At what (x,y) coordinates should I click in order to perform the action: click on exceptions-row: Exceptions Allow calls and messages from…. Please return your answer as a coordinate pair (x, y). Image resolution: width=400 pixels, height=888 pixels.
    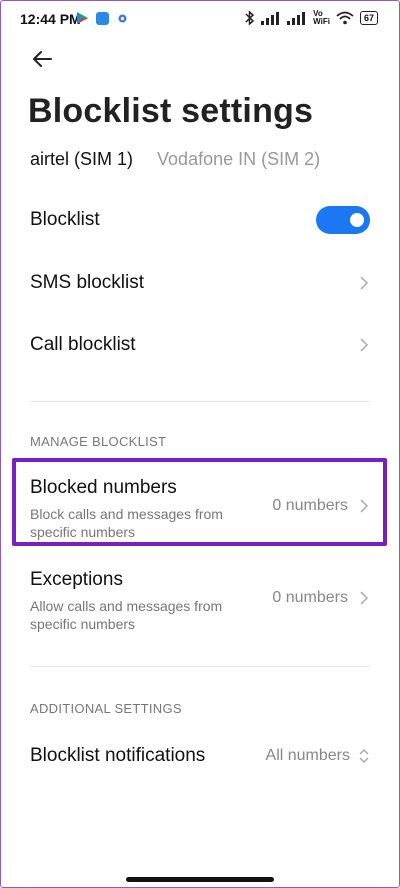
    Looking at the image, I should click on (200, 601).